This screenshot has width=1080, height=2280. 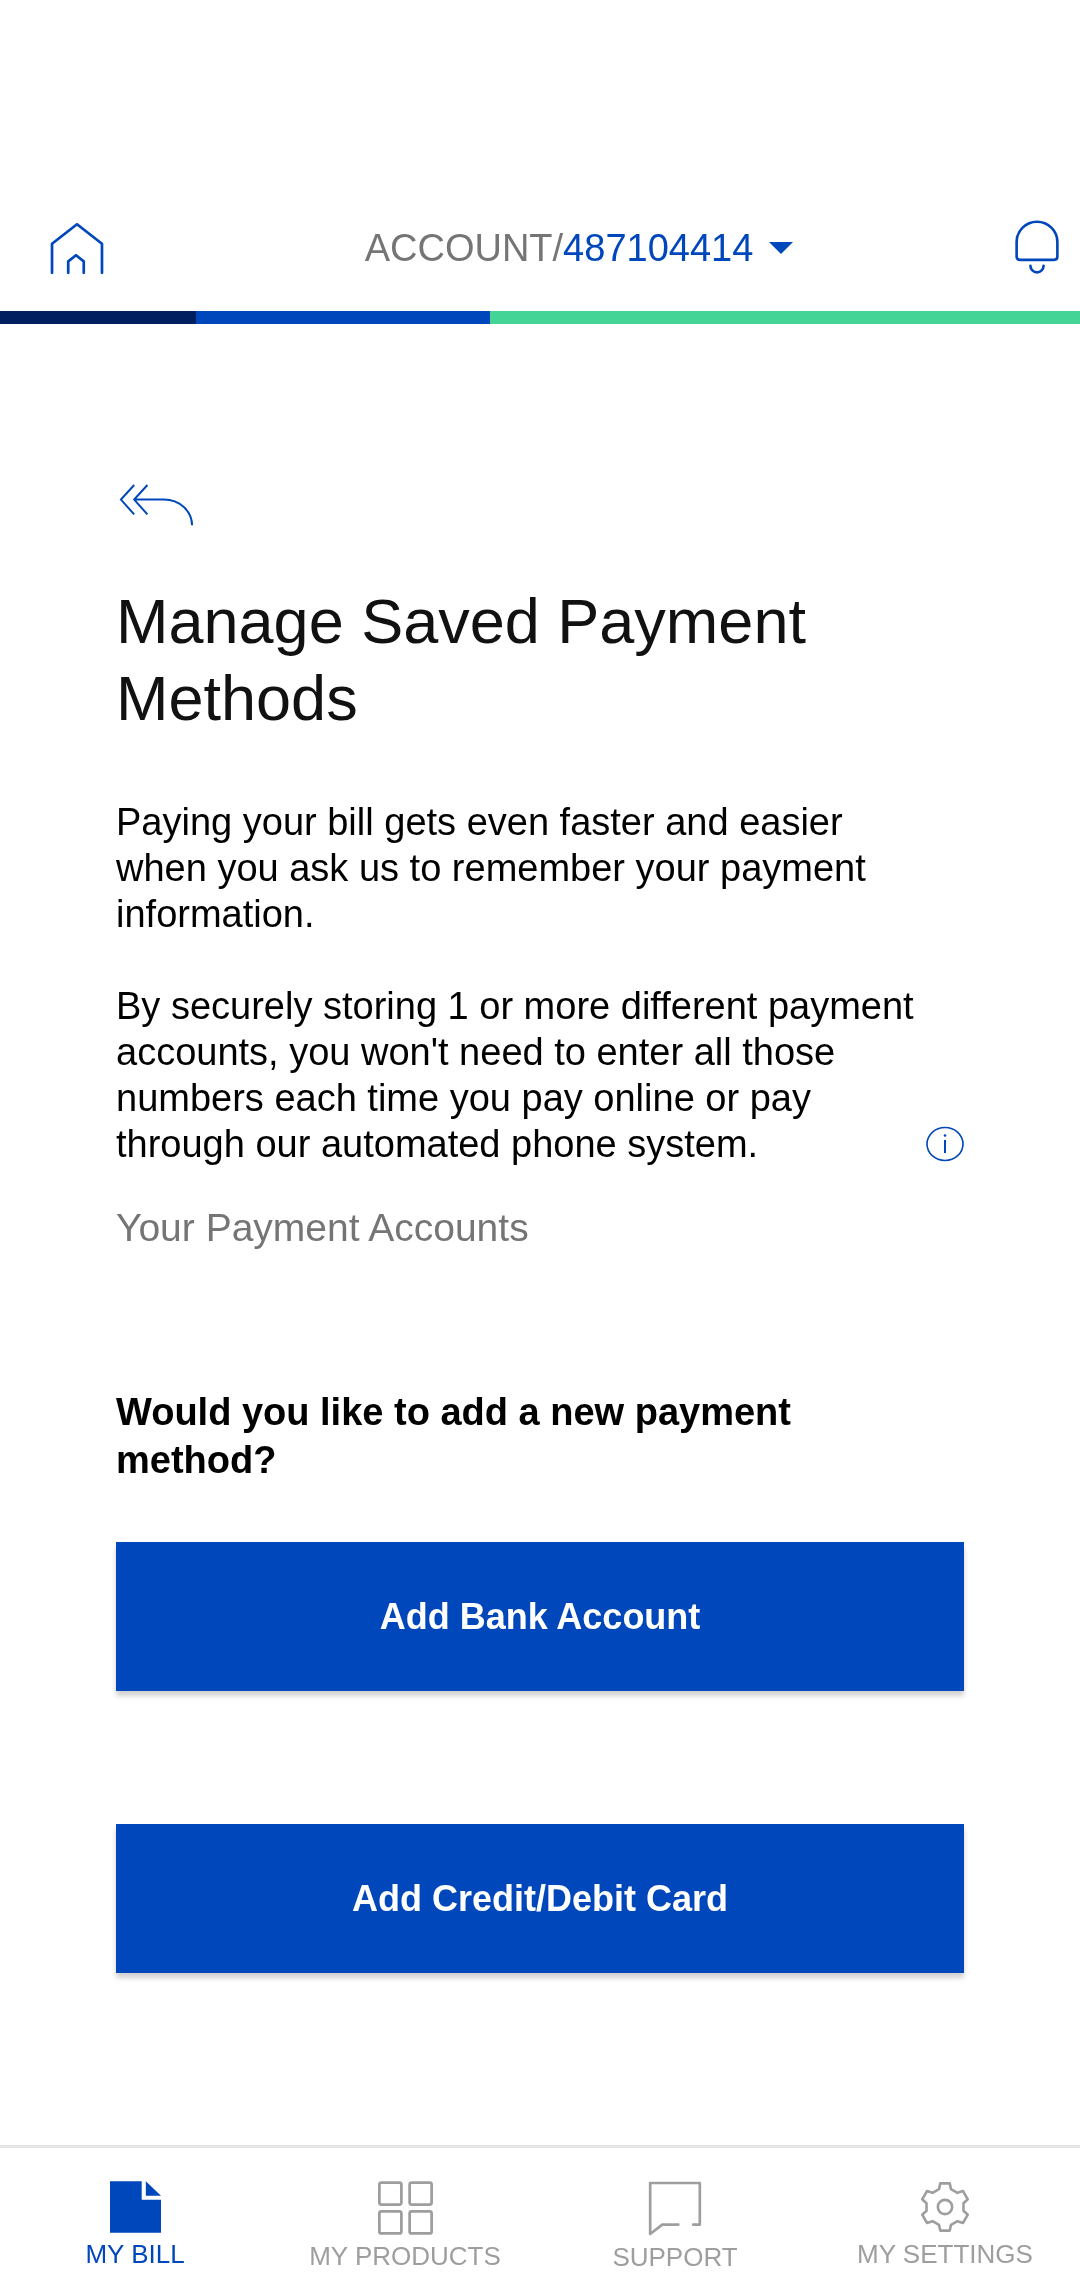 I want to click on primary-button: Add Bank Account, so click(x=540, y=1616).